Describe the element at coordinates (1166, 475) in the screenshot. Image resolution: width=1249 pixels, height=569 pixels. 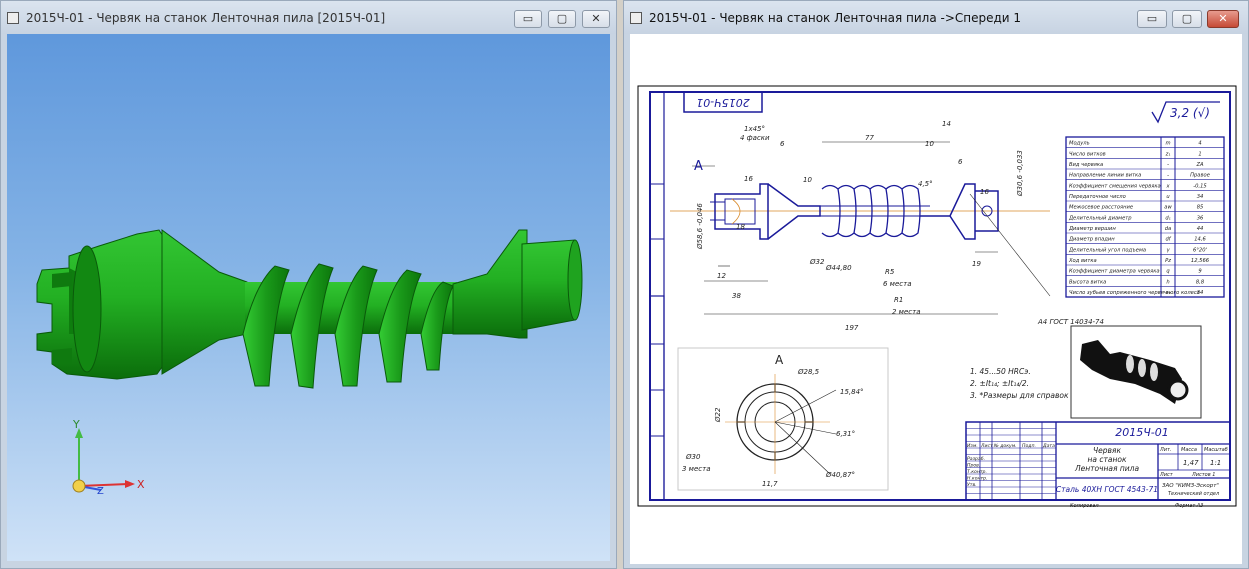
I see `sheet-label: Лист` at that location.